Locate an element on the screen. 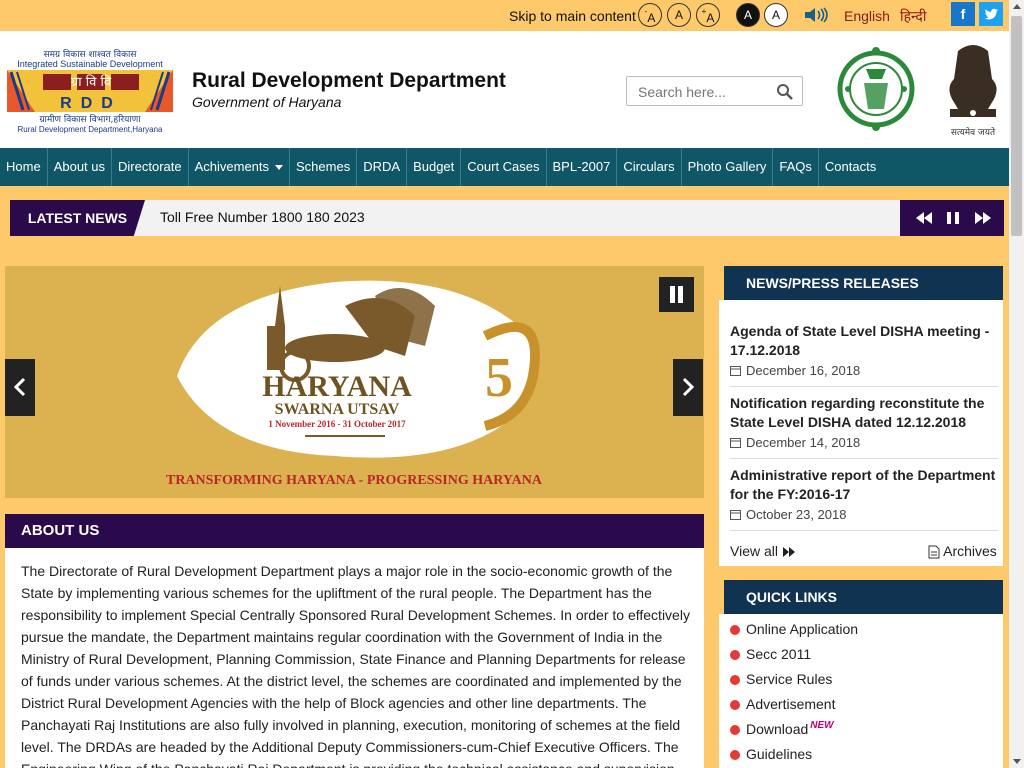 The image size is (1024, 768). quick-link-service-rules: Service Rules is located at coordinates (781, 679).